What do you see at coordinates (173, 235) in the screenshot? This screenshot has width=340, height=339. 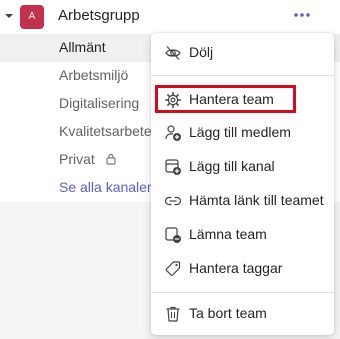 I see `leave-team-icon` at bounding box center [173, 235].